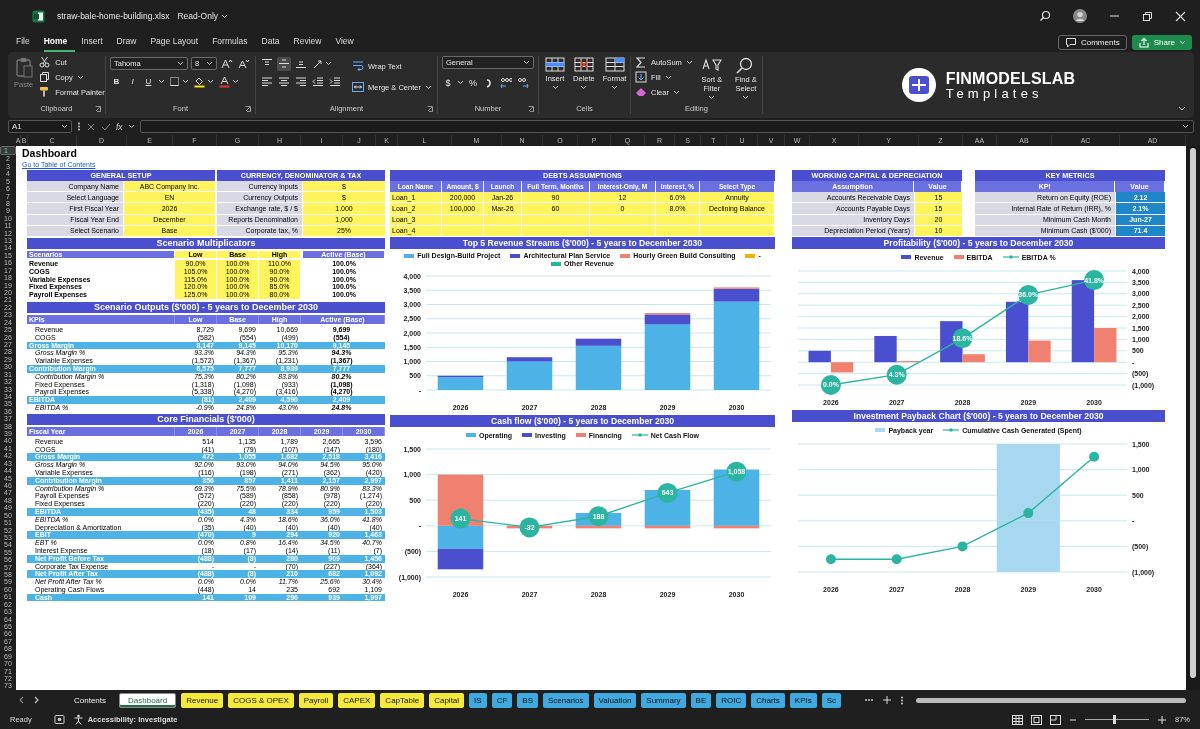  I want to click on normal-view-icon, so click(1017, 719).